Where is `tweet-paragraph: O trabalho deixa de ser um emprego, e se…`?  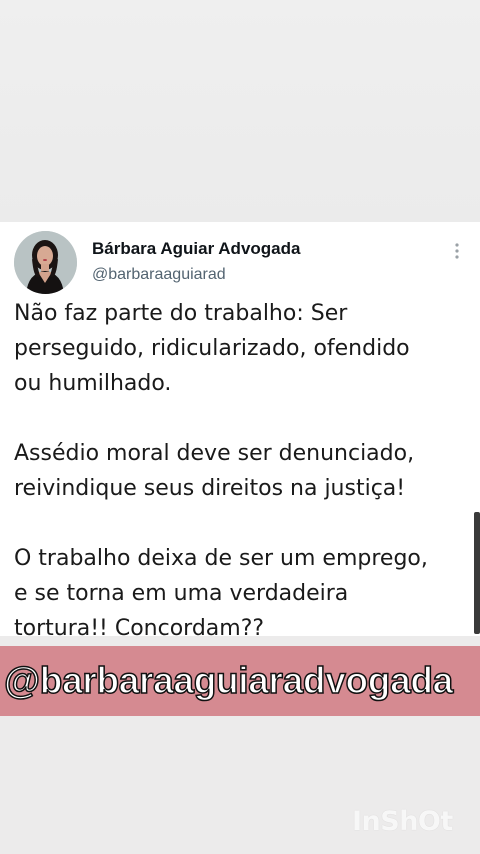 tweet-paragraph: O trabalho deixa de ser um emprego, e se… is located at coordinates (221, 593).